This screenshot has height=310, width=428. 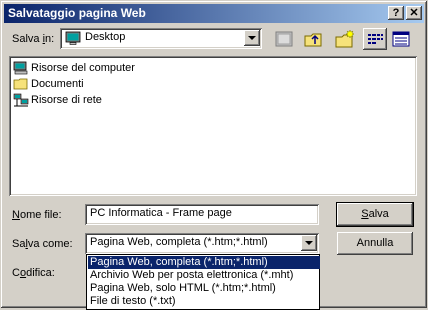 What do you see at coordinates (375, 214) in the screenshot?
I see `save-button: Salva` at bounding box center [375, 214].